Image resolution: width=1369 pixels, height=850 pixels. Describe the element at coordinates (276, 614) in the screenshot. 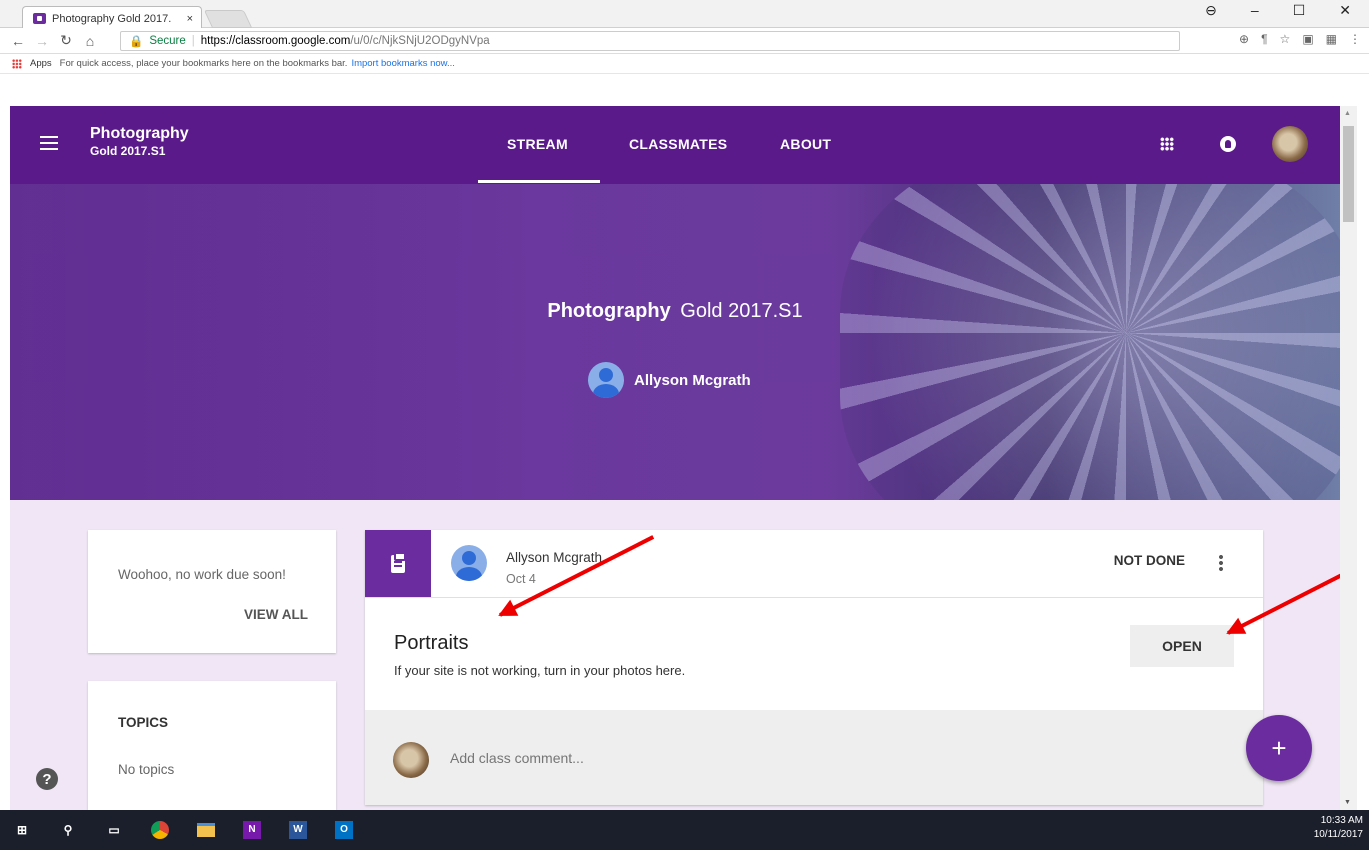

I see `view-all-link: VIEW ALL` at that location.